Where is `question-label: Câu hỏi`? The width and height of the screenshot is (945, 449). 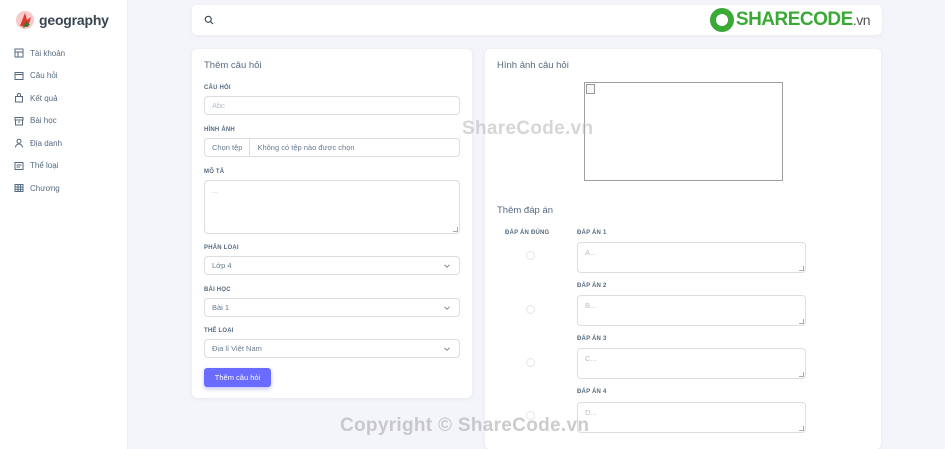 question-label: Câu hỏi is located at coordinates (217, 88).